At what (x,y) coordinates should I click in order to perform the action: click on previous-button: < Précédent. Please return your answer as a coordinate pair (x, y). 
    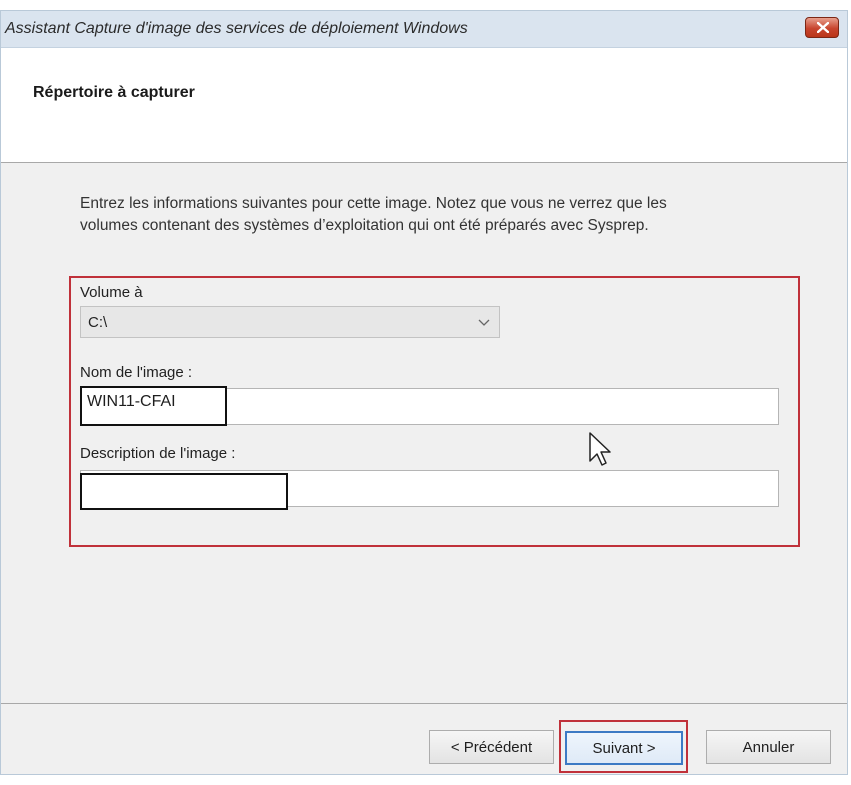
    Looking at the image, I should click on (491, 747).